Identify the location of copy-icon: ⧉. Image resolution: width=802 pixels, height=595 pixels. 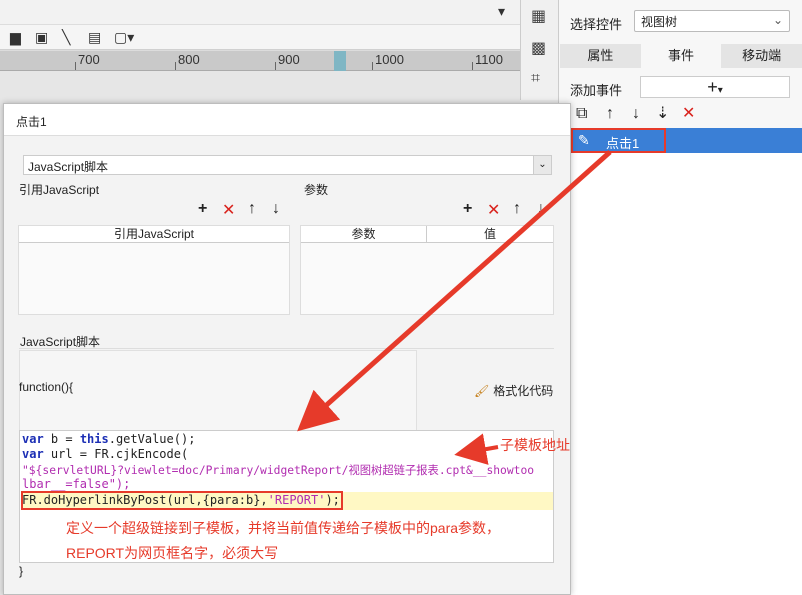
(581, 114).